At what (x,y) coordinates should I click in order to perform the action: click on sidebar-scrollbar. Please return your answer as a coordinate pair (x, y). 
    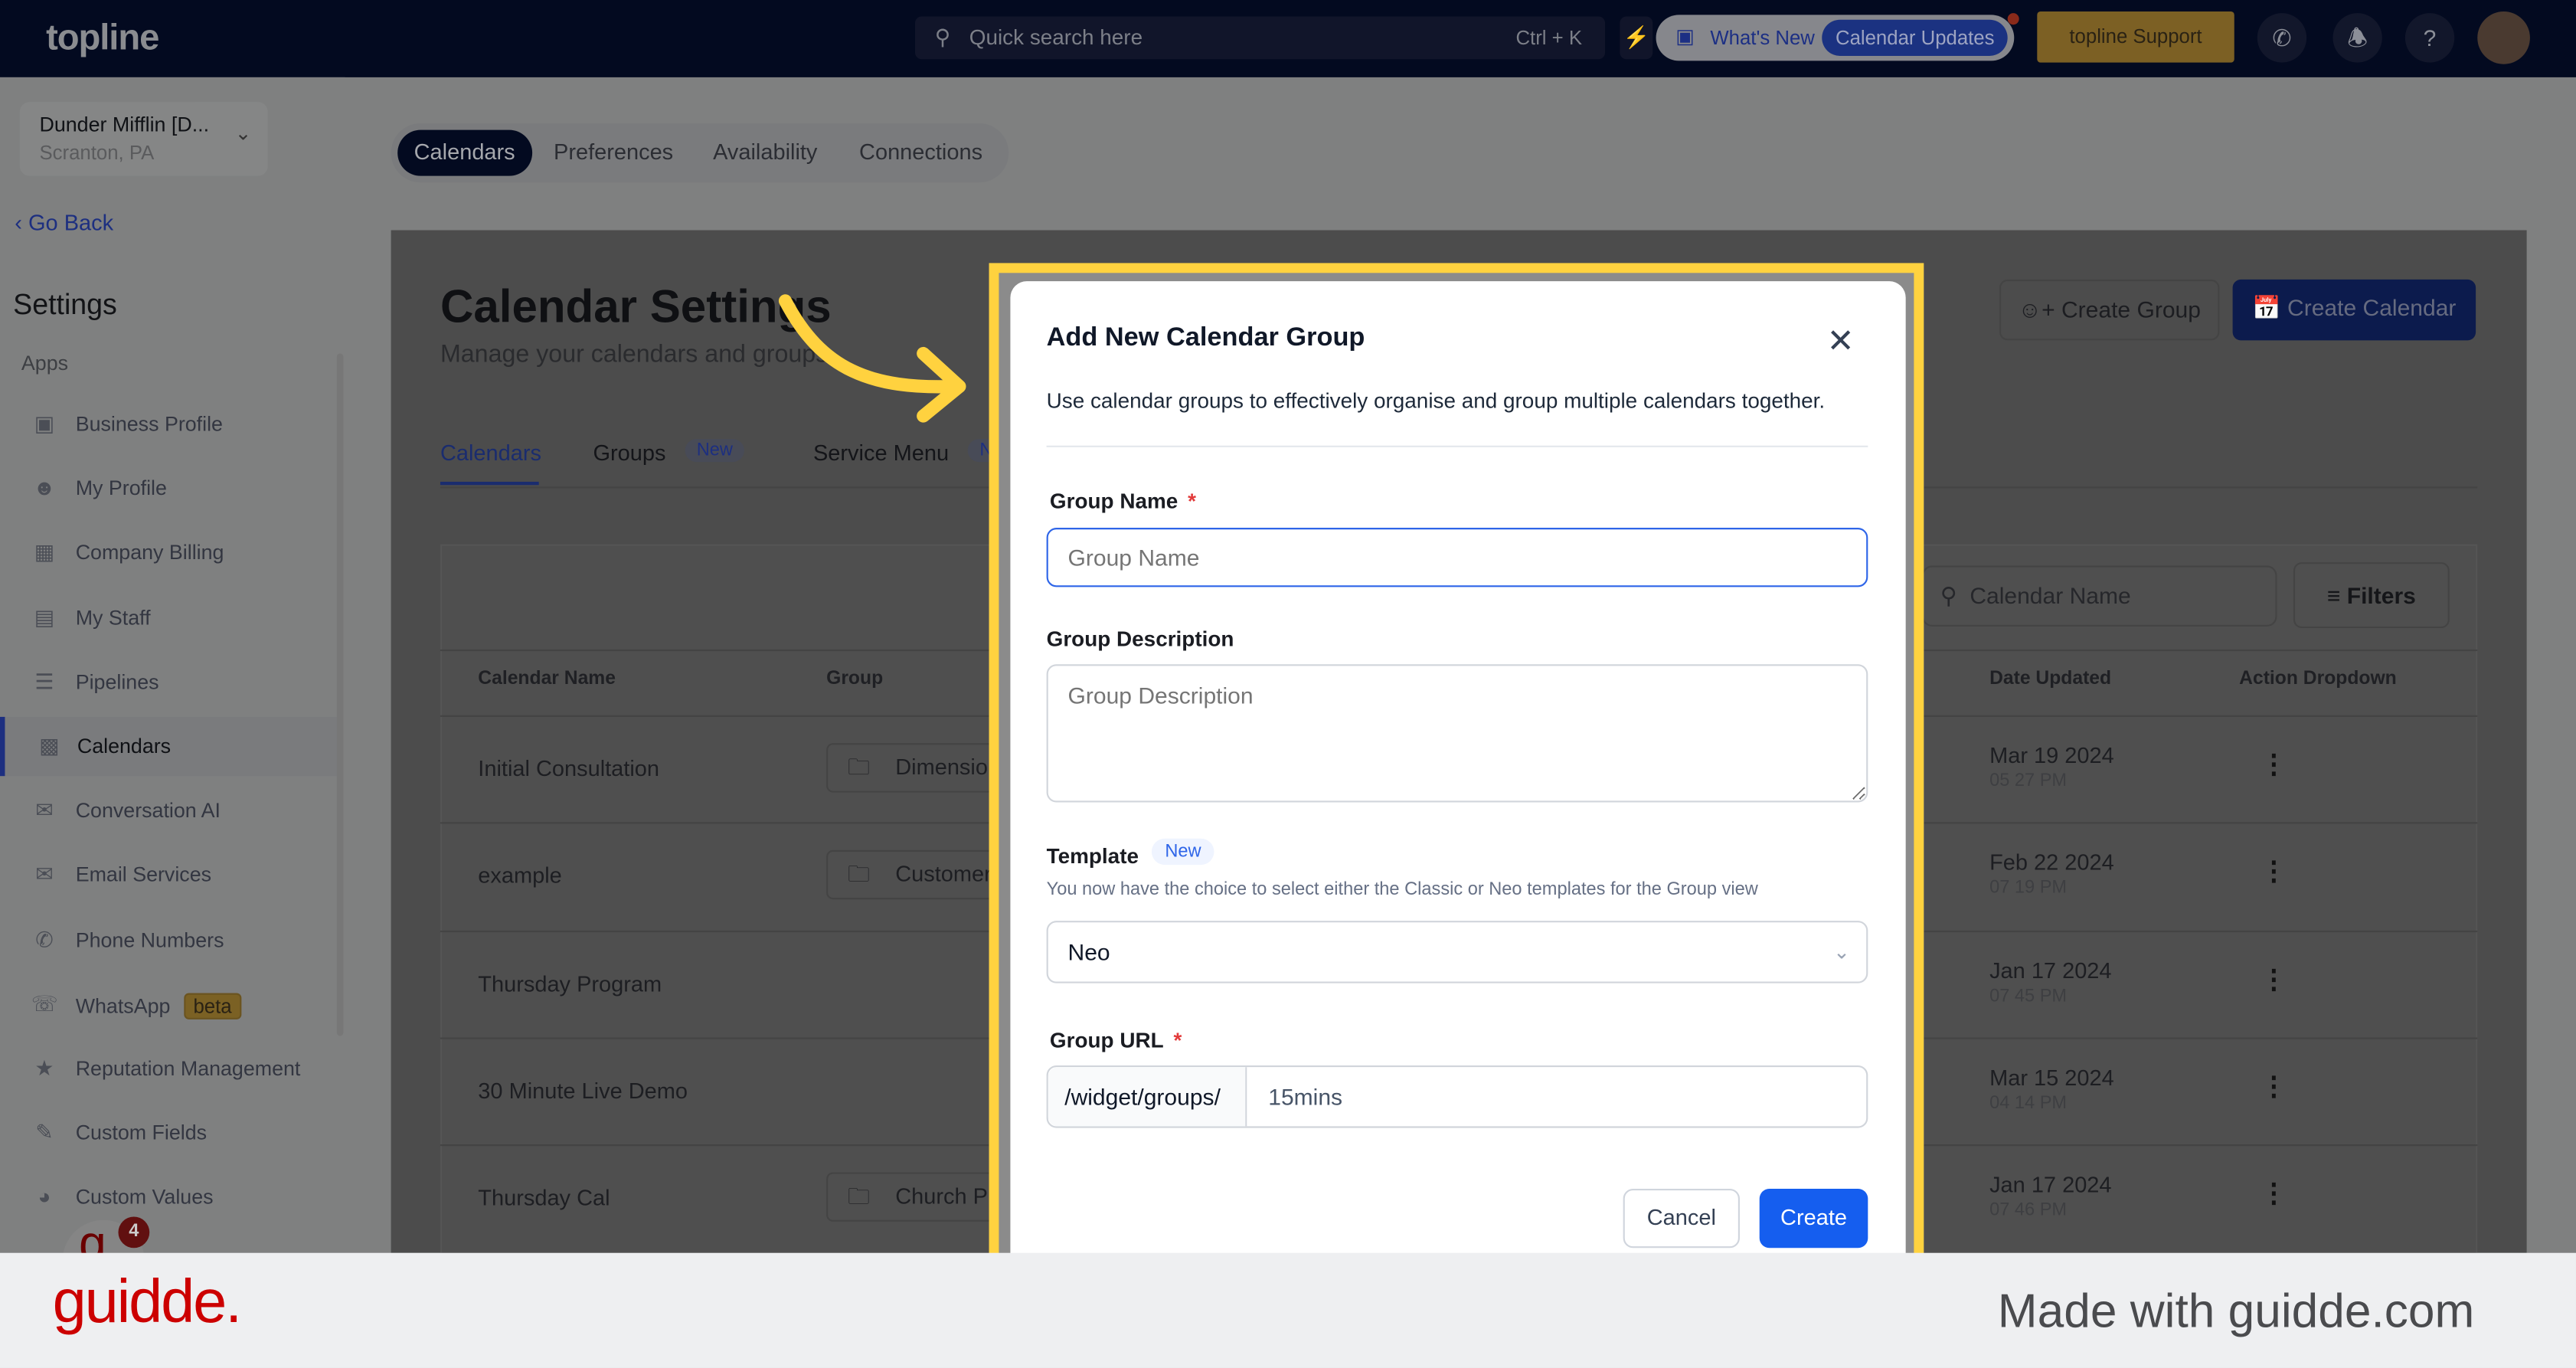
    Looking at the image, I should click on (340, 694).